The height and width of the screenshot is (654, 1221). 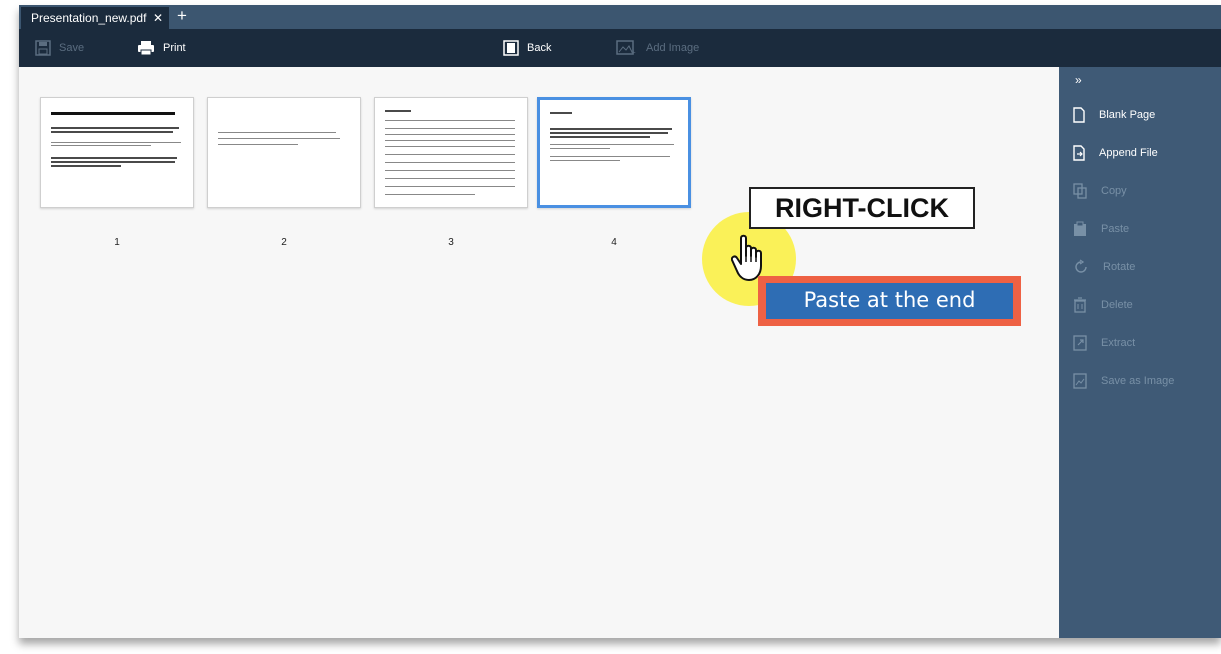 What do you see at coordinates (72, 48) in the screenshot?
I see `save-label: Save` at bounding box center [72, 48].